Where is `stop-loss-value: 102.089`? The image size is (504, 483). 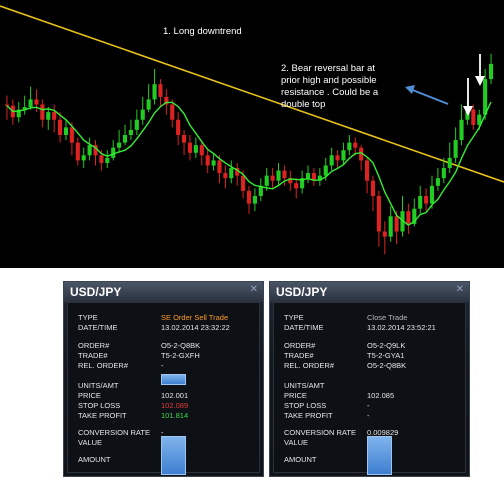
stop-loss-value: 102.089 is located at coordinates (175, 405).